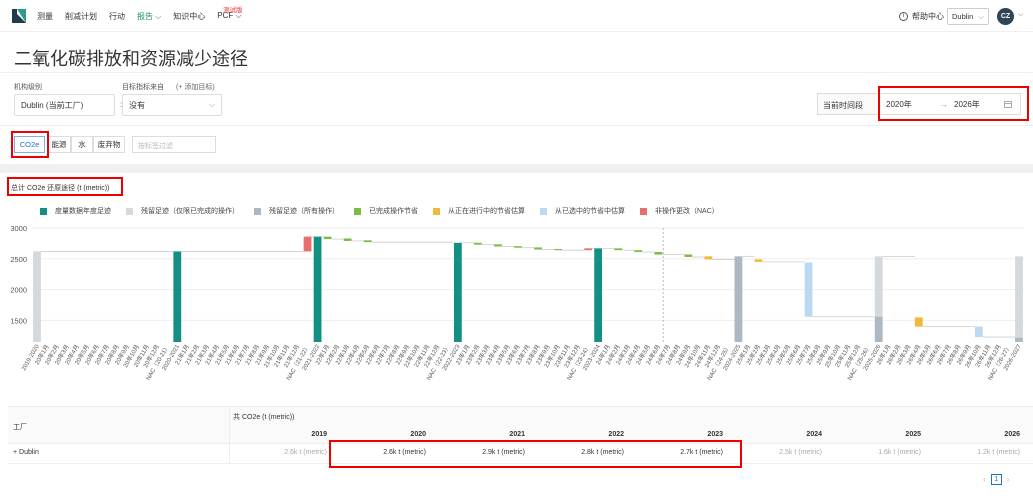 The width and height of the screenshot is (1033, 501). Describe the element at coordinates (715, 434) in the screenshot. I see `year-column-header: 2023` at that location.